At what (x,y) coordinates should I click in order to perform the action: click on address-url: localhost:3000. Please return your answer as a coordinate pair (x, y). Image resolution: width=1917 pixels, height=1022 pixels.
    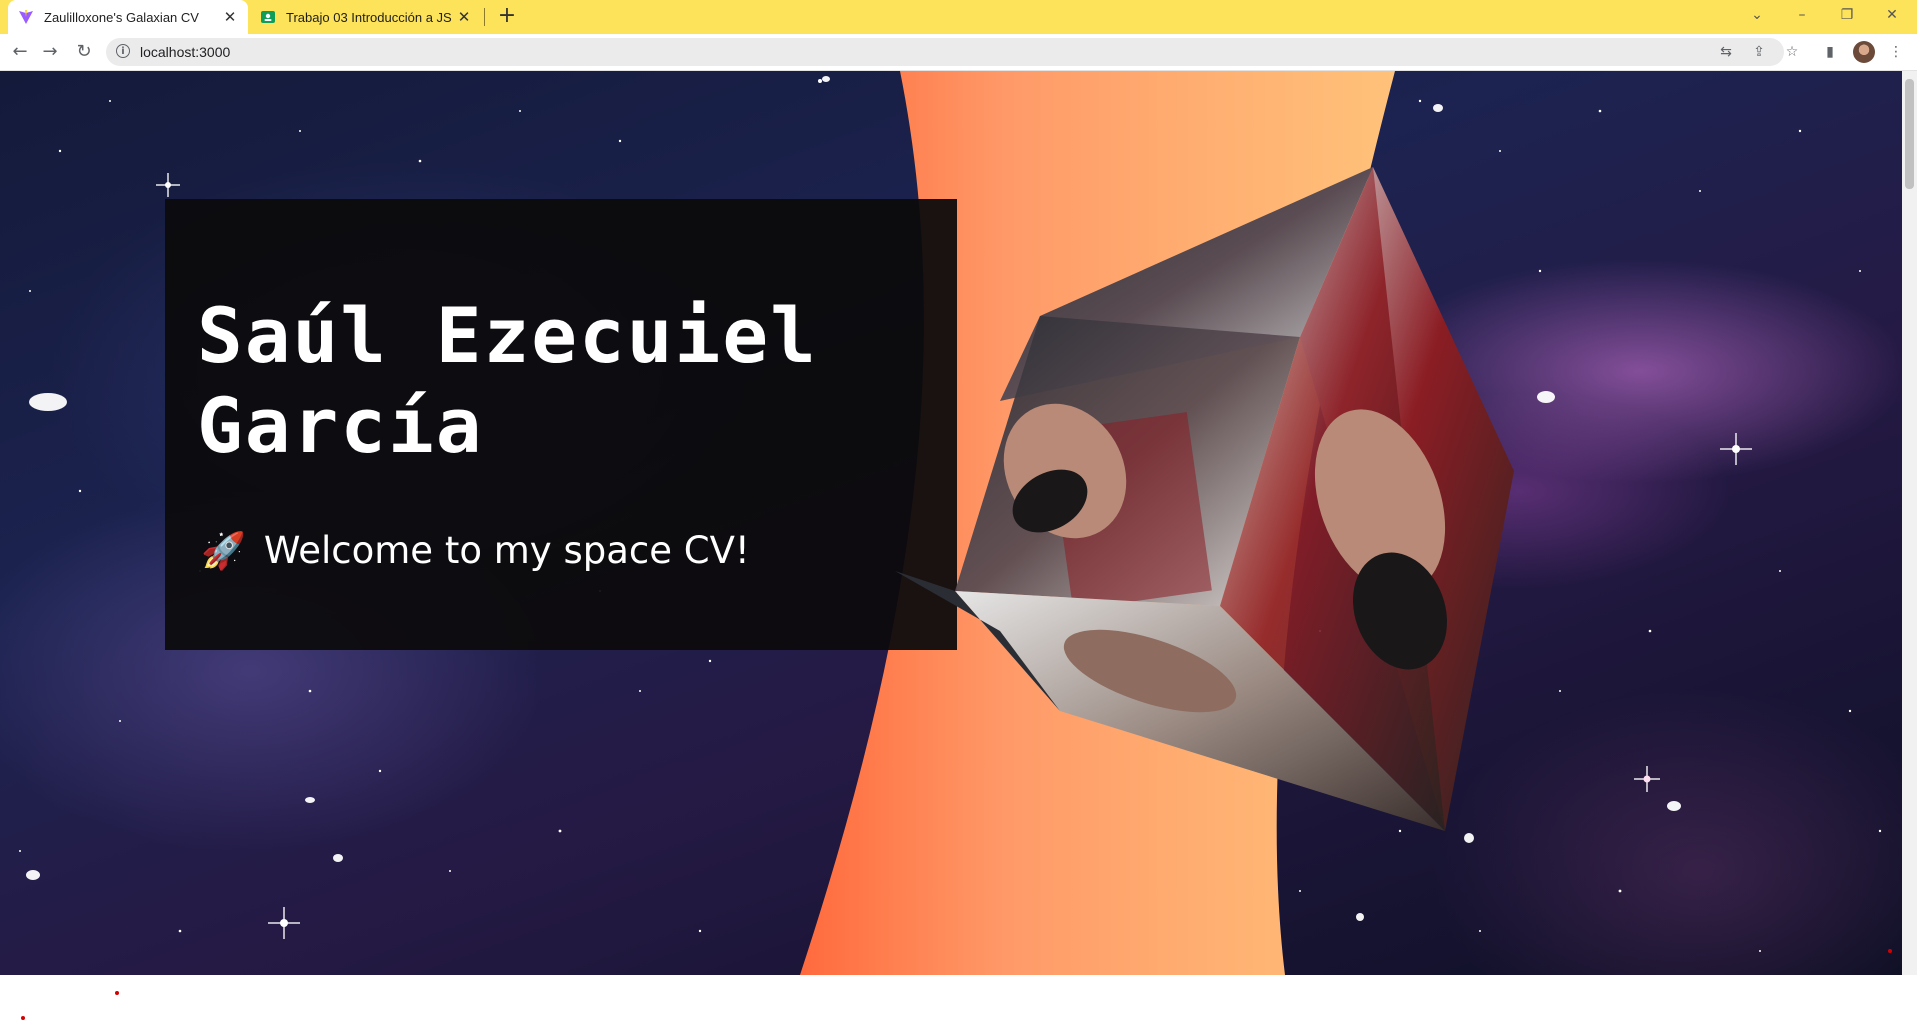
    Looking at the image, I should click on (185, 52).